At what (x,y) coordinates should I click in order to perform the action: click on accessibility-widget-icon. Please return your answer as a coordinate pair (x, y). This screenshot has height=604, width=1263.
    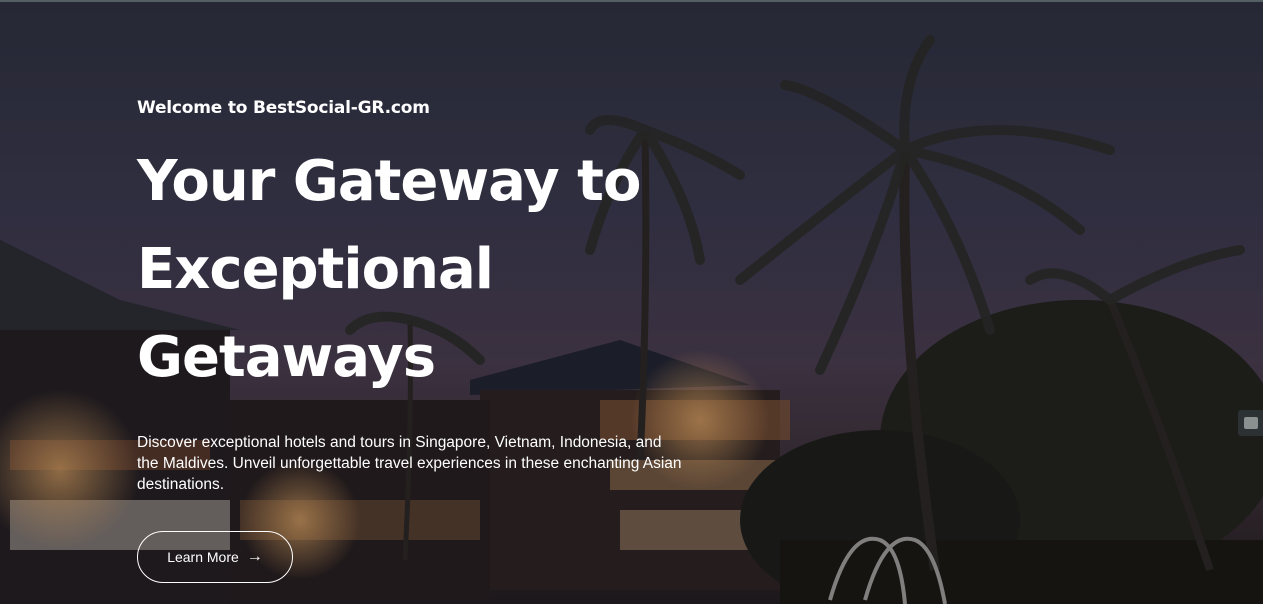
    Looking at the image, I should click on (1250, 423).